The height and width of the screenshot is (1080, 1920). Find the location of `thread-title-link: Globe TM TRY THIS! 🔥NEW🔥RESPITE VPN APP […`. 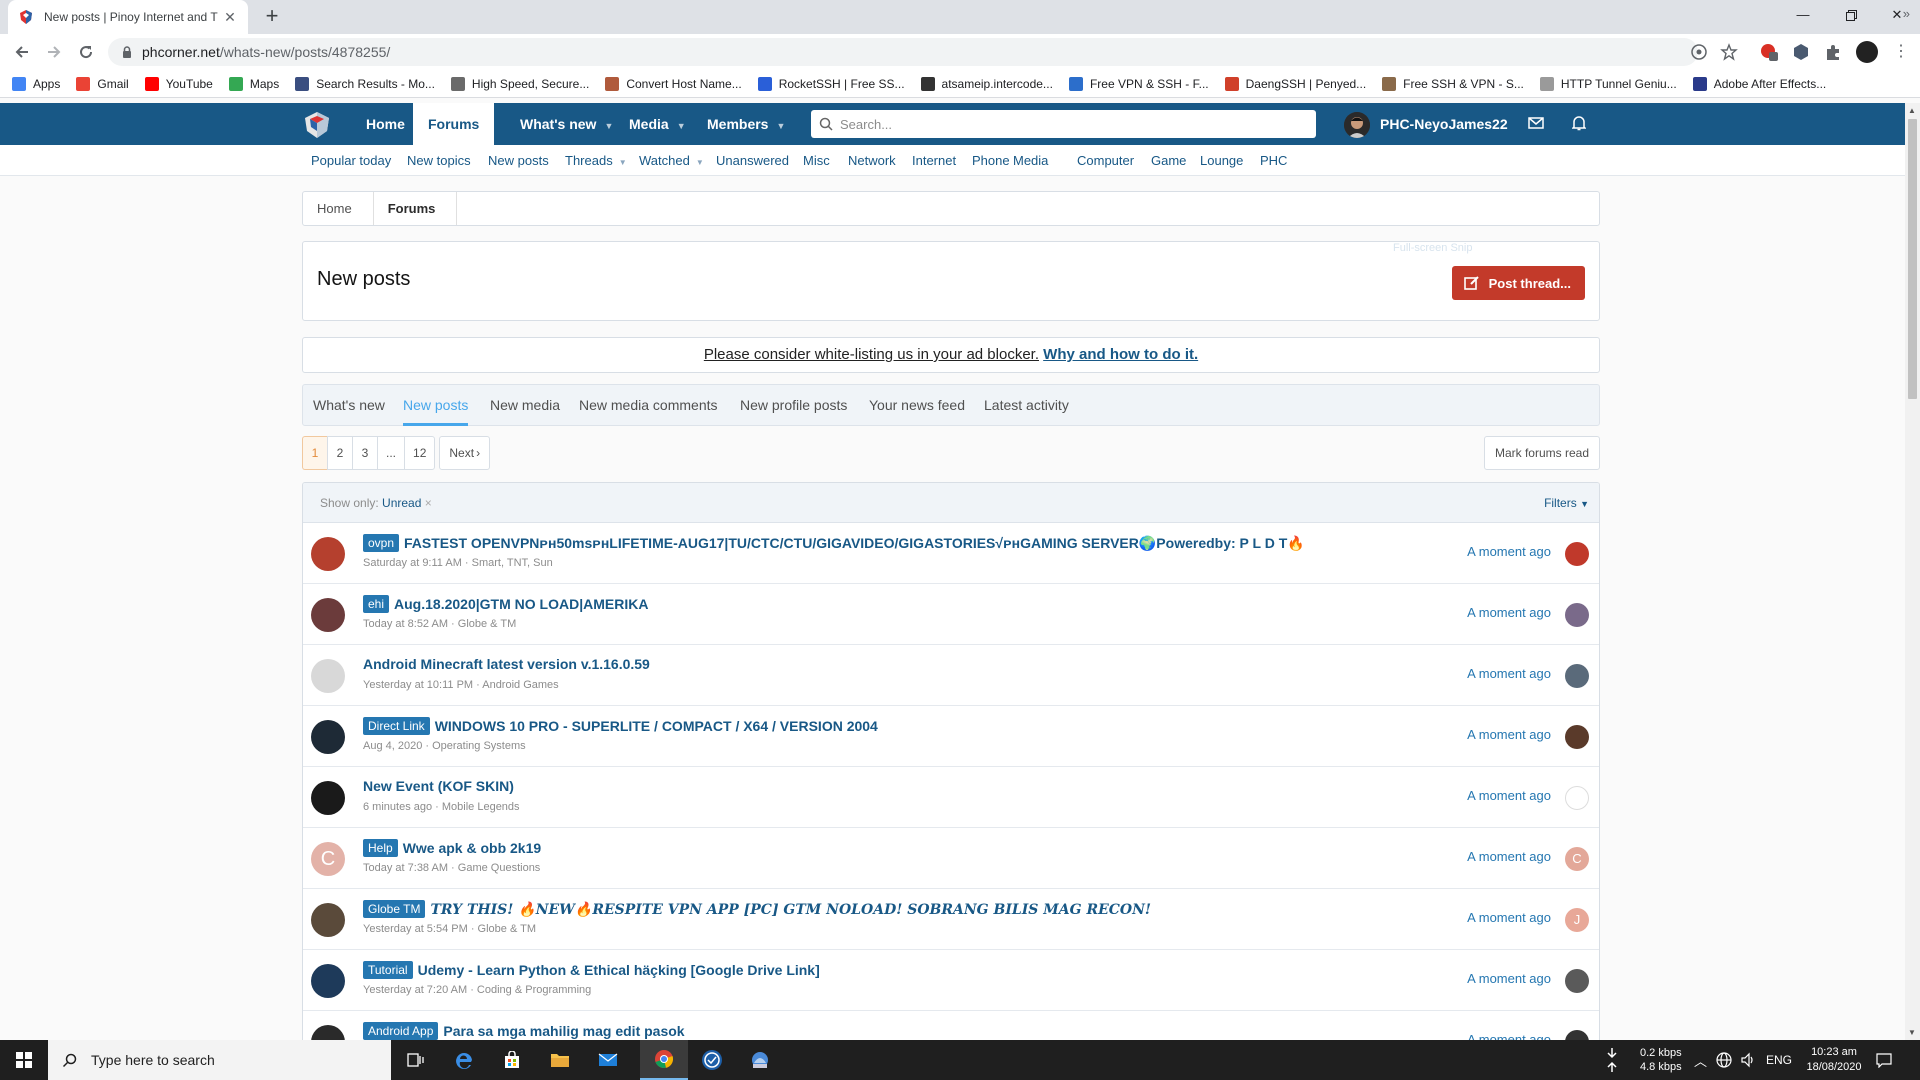

thread-title-link: Globe TM TRY THIS! 🔥NEW🔥RESPITE VPN APP [… is located at coordinates (861, 909).